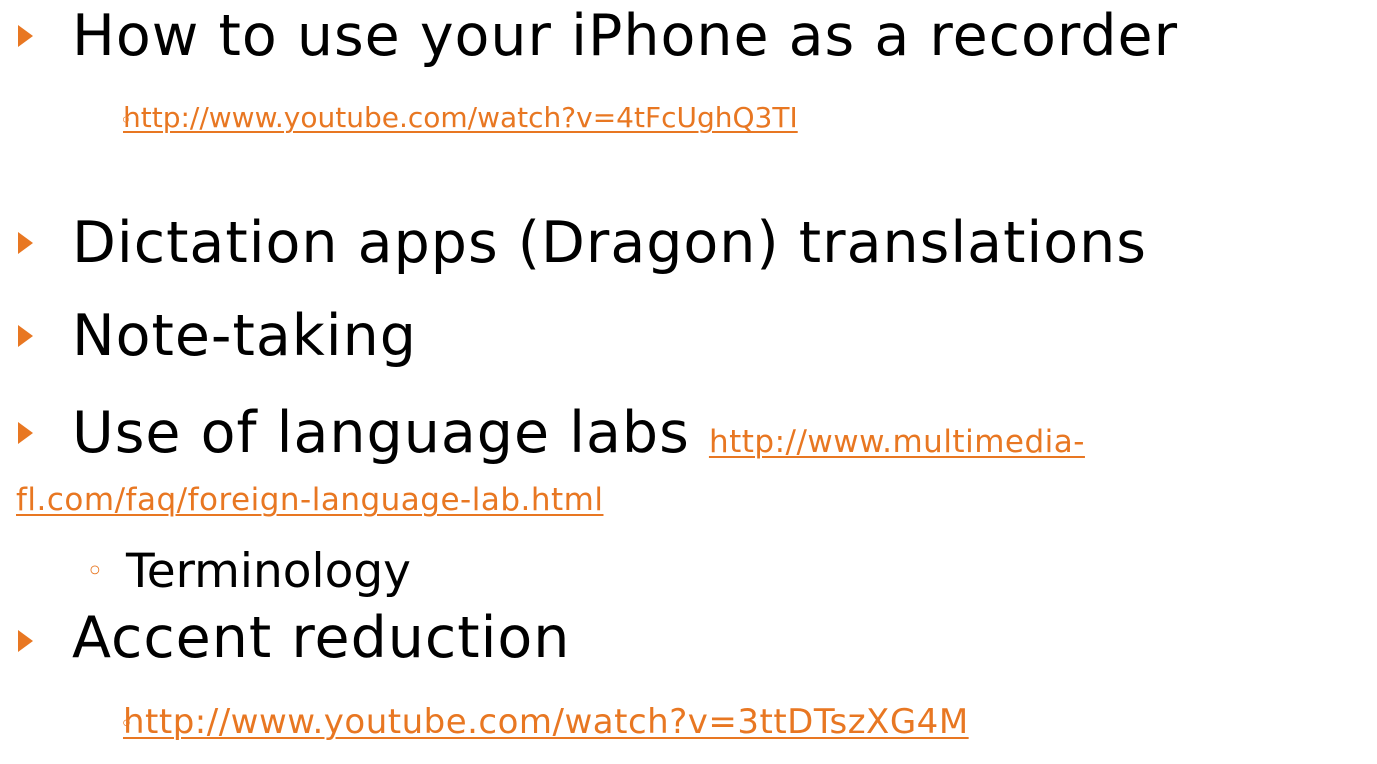 This screenshot has width=1377, height=764. What do you see at coordinates (609, 243) in the screenshot?
I see `bullet-item-dictation-apps: Dictation apps (Dragon) translations` at bounding box center [609, 243].